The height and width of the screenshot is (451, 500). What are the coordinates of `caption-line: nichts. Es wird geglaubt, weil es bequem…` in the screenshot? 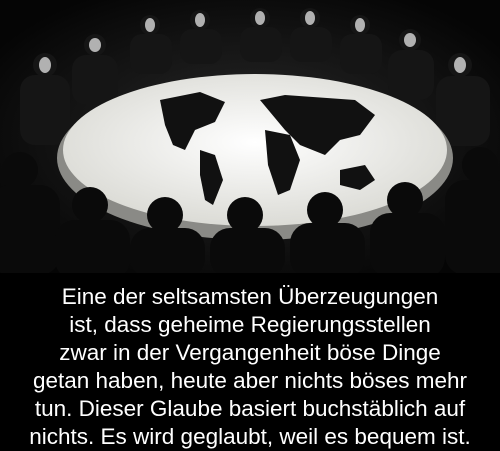 It's located at (250, 436).